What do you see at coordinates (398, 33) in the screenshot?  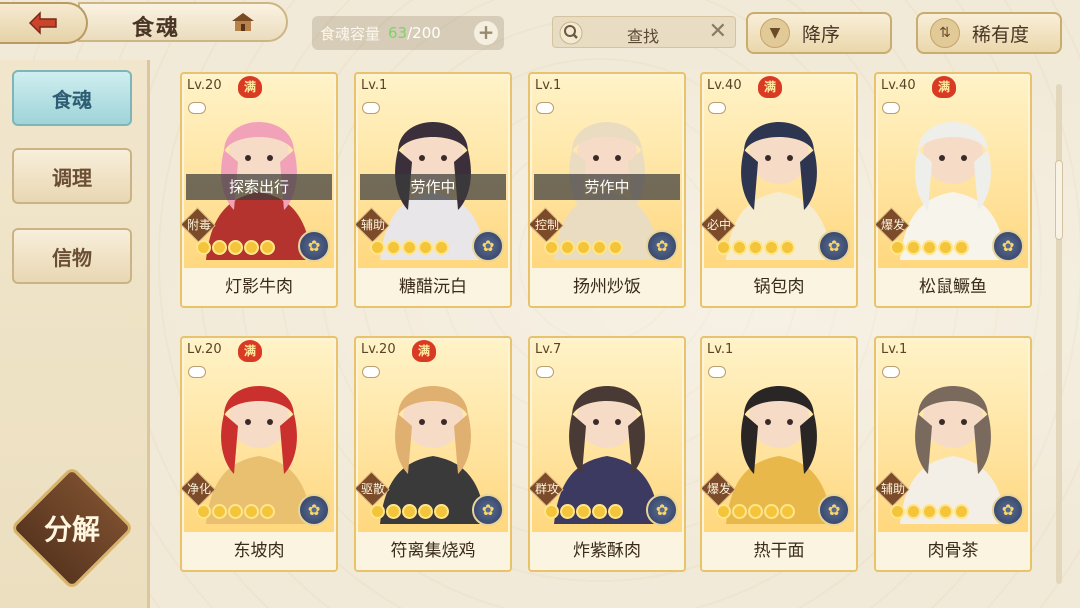 I see `capacity-current: 63` at bounding box center [398, 33].